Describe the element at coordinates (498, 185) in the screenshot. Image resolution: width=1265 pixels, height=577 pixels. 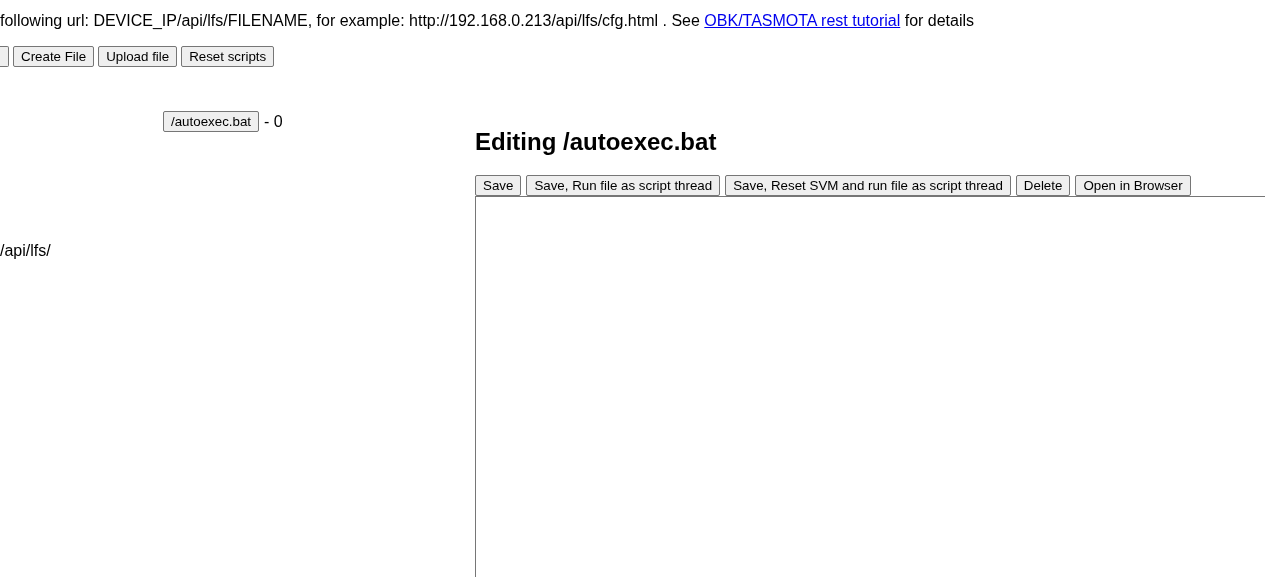
I see `editor-button: Save` at that location.